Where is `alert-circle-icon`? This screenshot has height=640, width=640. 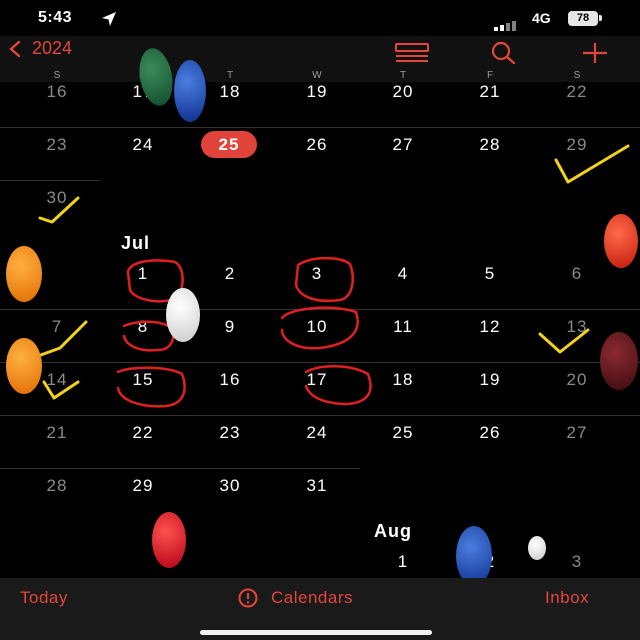 alert-circle-icon is located at coordinates (248, 598).